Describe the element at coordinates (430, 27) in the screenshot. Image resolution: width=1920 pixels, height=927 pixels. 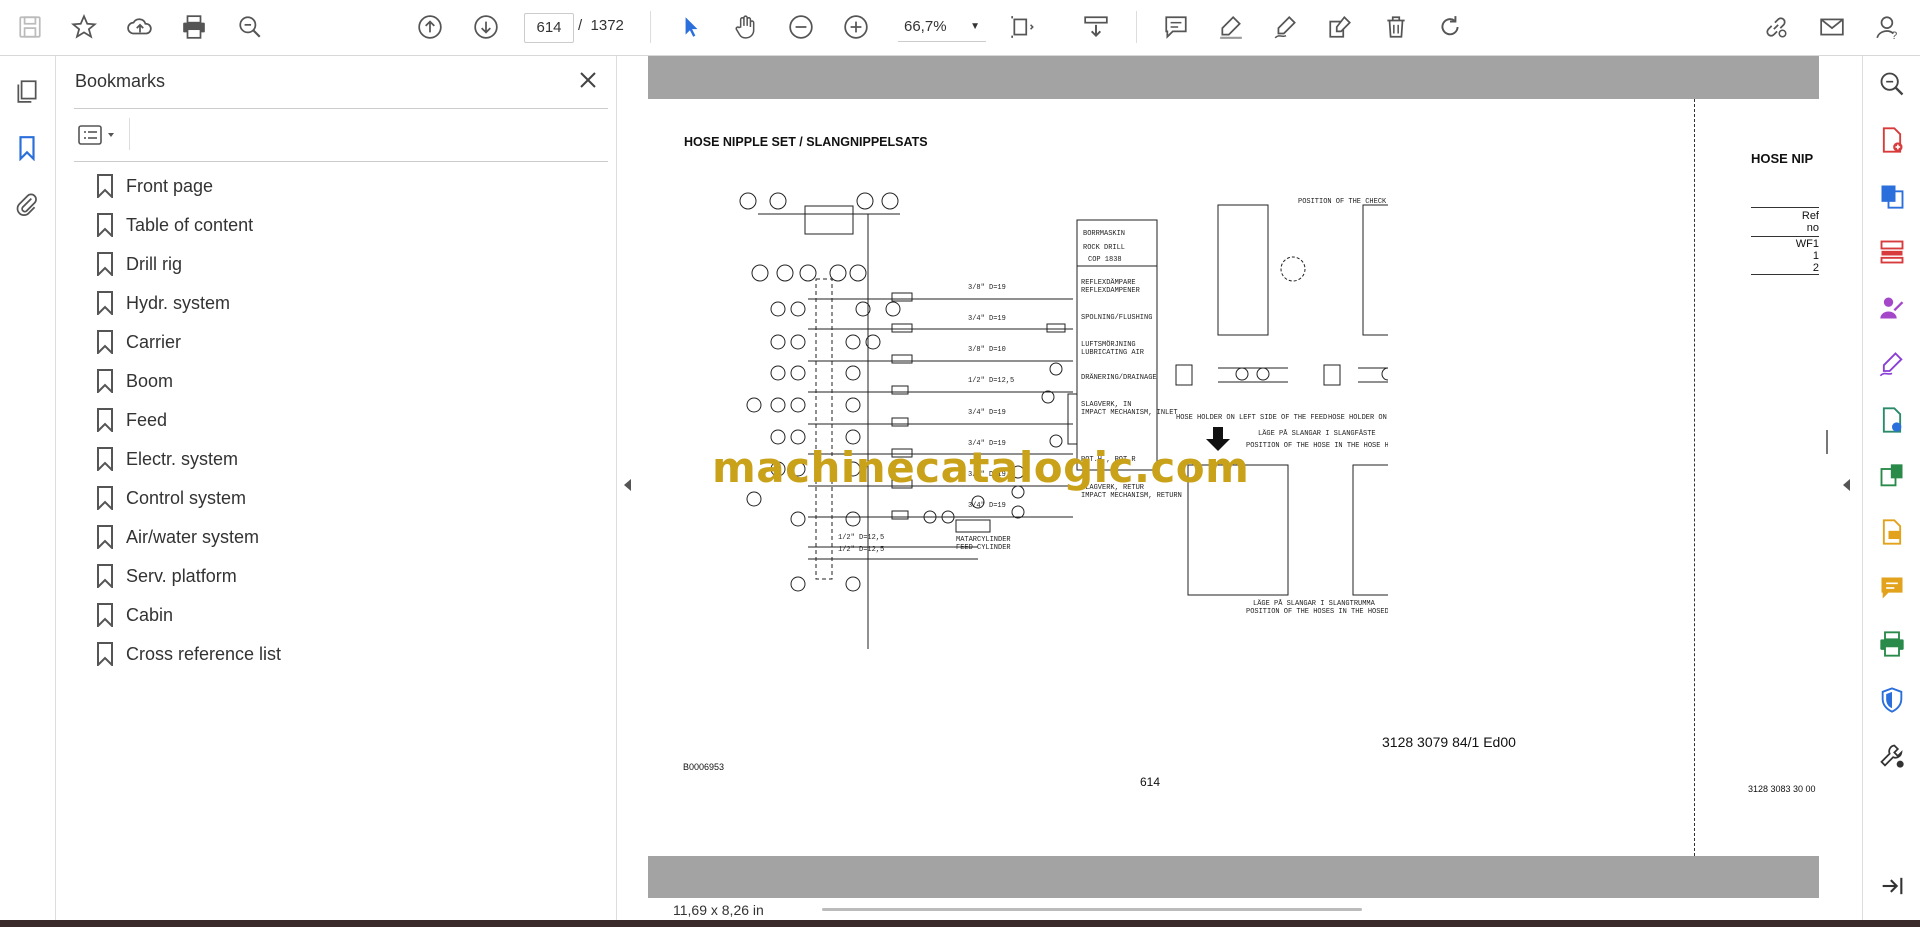
I see `page-up-icon` at that location.